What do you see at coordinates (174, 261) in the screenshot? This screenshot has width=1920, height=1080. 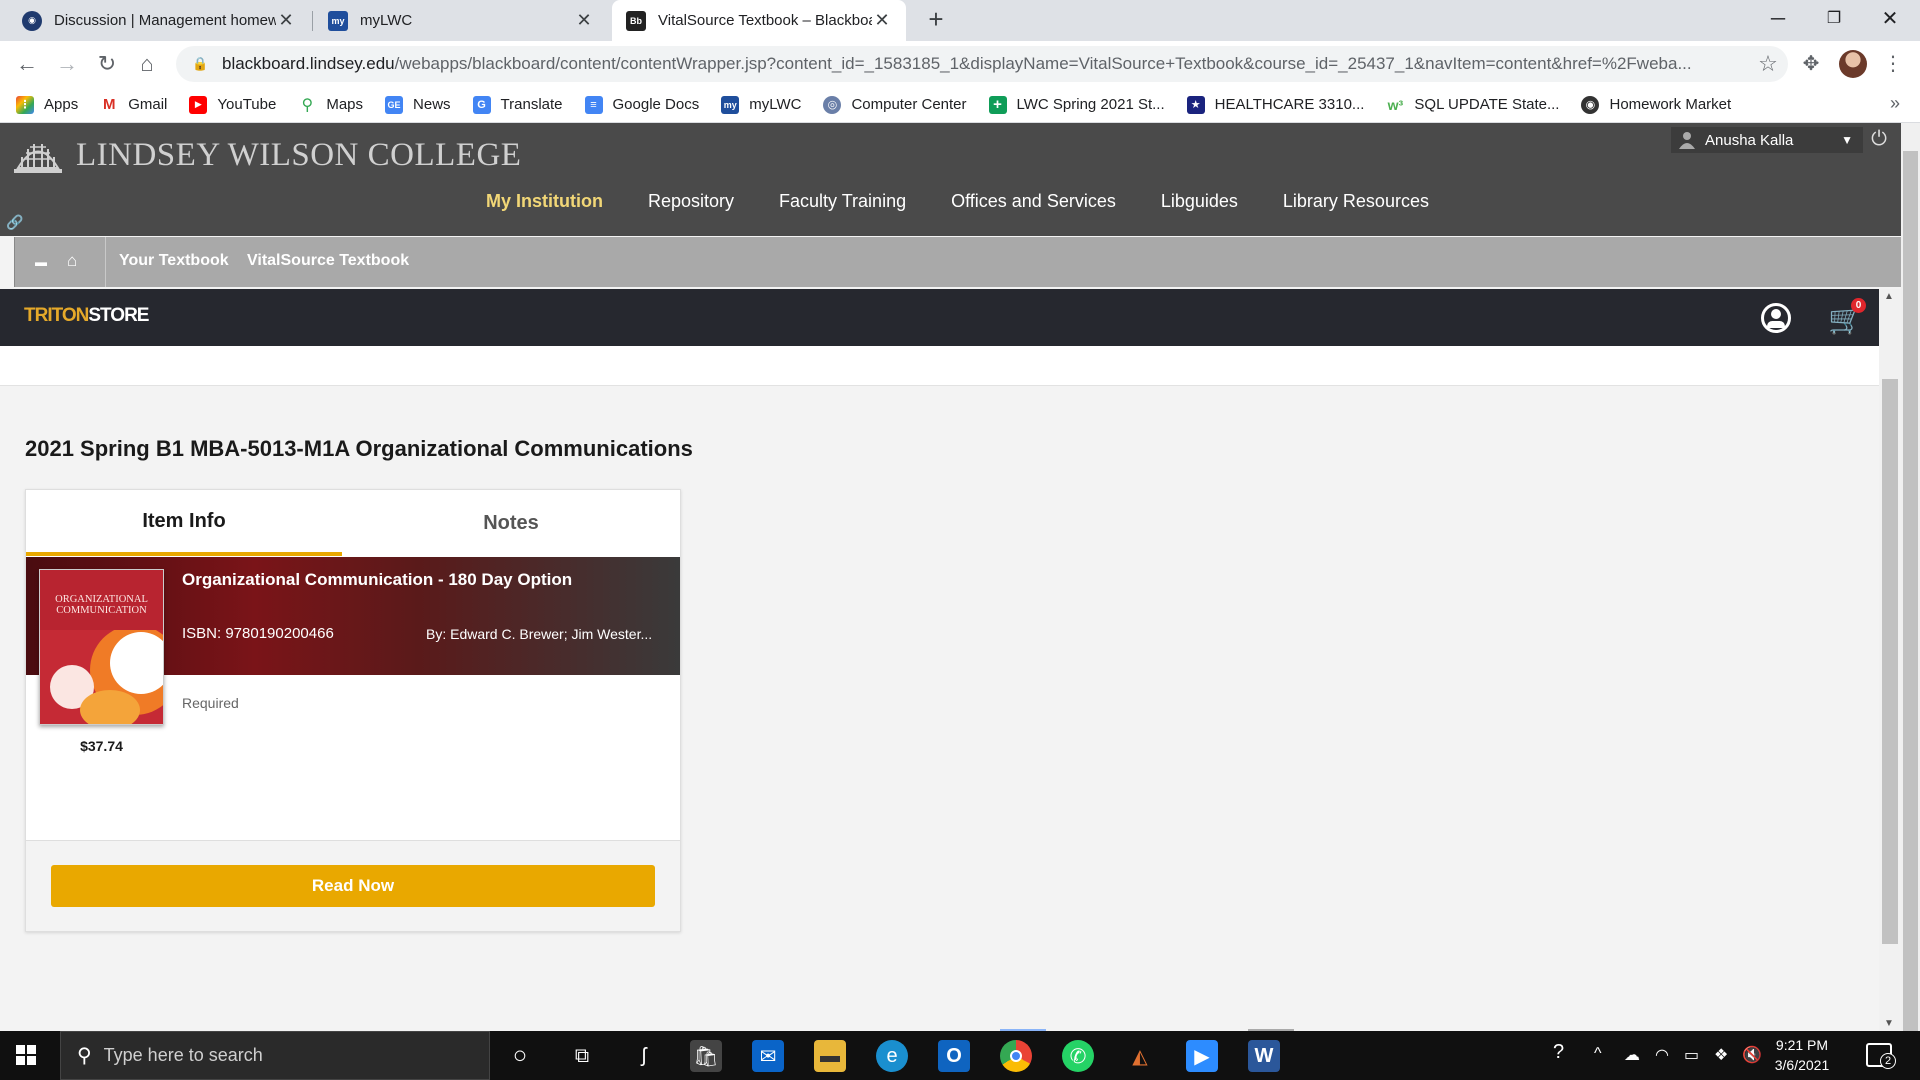 I see `breadcrumb-your-textbook: Your Textbook` at bounding box center [174, 261].